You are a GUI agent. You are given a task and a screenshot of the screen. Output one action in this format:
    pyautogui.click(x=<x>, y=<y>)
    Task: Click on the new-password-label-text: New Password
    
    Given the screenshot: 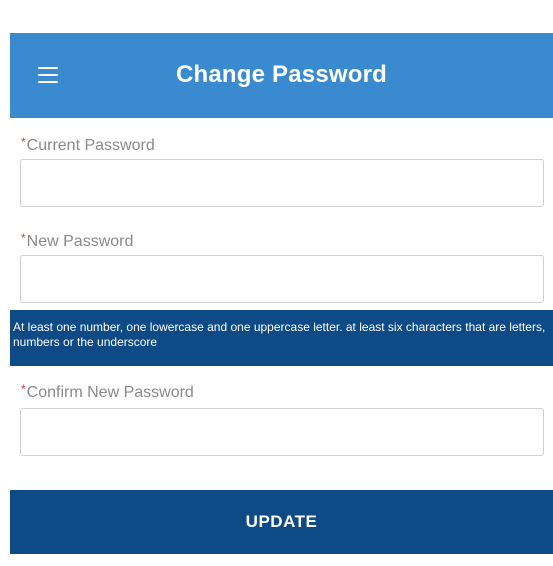 What is the action you would take?
    pyautogui.click(x=80, y=241)
    